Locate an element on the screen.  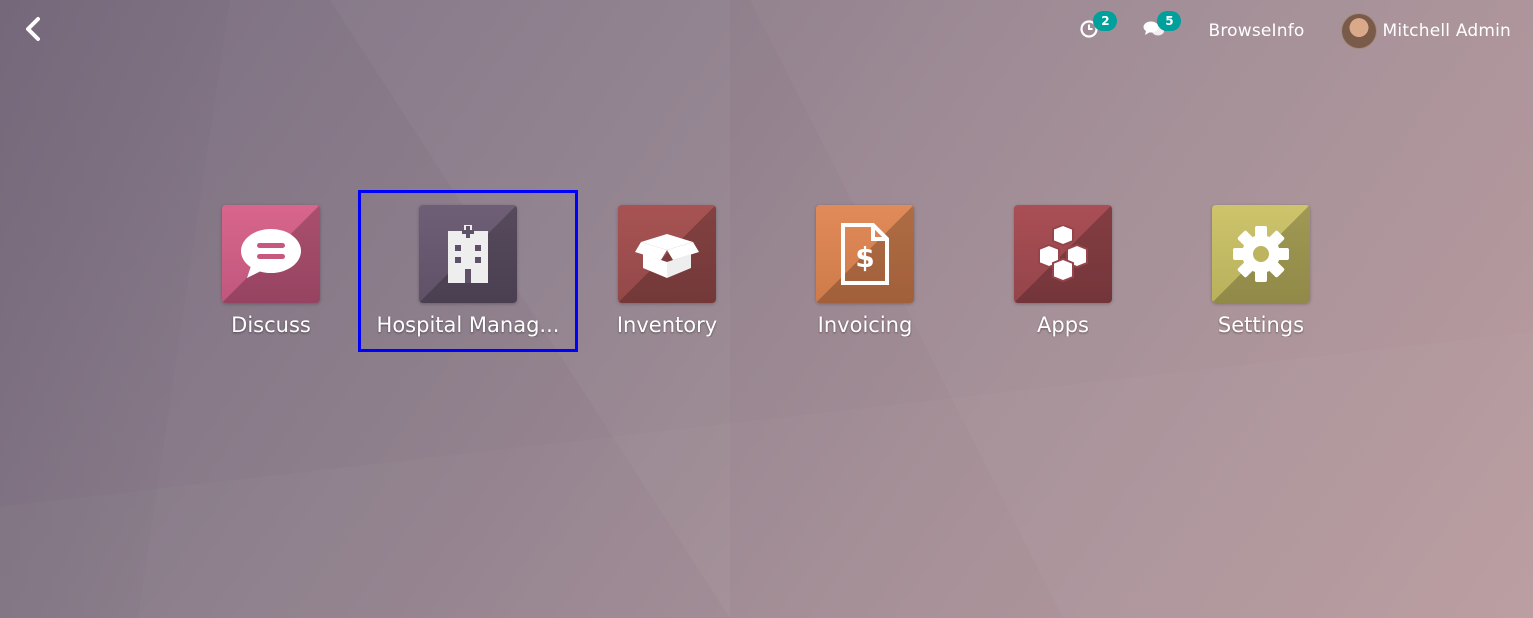
hospital-icon is located at coordinates (468, 254).